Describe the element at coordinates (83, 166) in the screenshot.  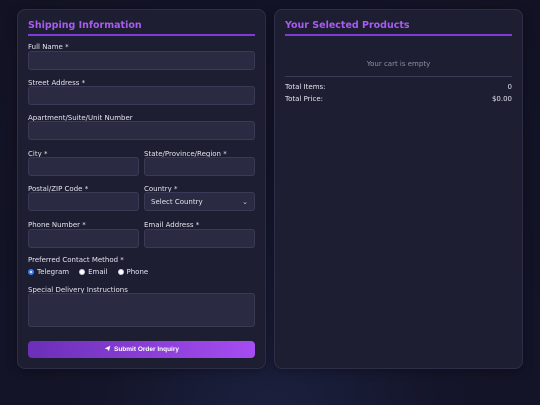
I see `city-input` at that location.